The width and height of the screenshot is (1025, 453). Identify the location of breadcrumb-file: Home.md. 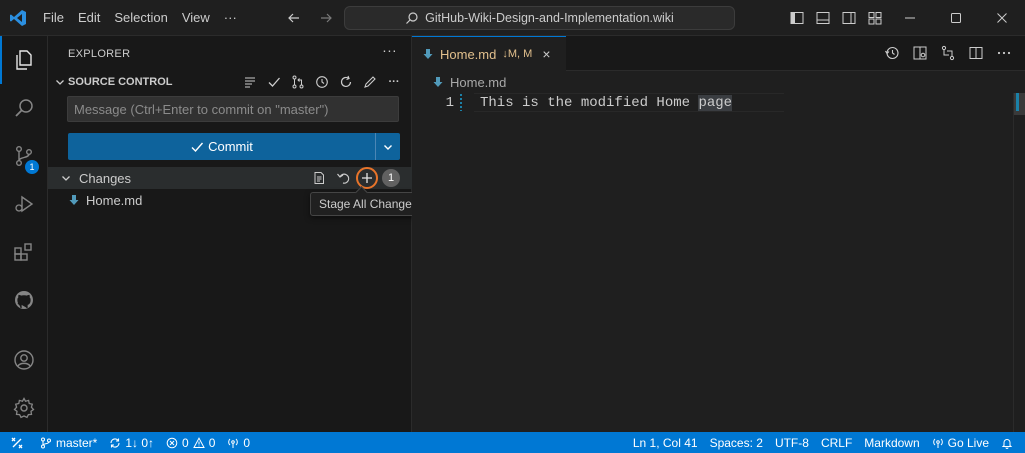
(478, 82).